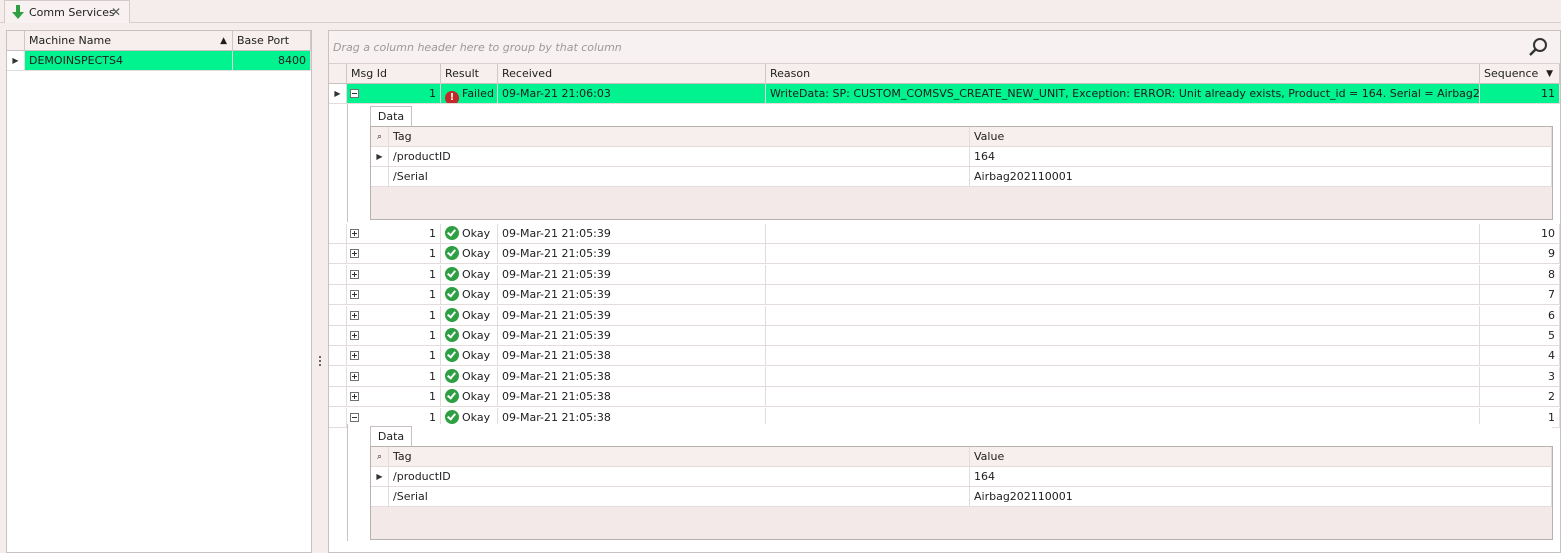  I want to click on machine-name-cell: DEMOINSPECTS4, so click(129, 61).